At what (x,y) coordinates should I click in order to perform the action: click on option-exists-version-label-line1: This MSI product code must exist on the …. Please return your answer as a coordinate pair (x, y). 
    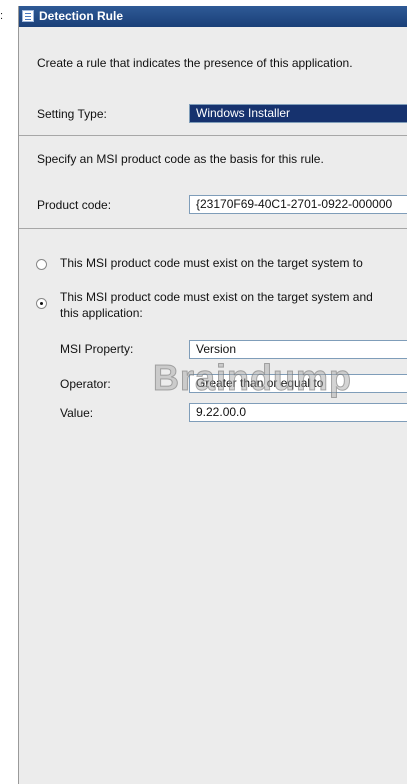
    Looking at the image, I should click on (216, 297).